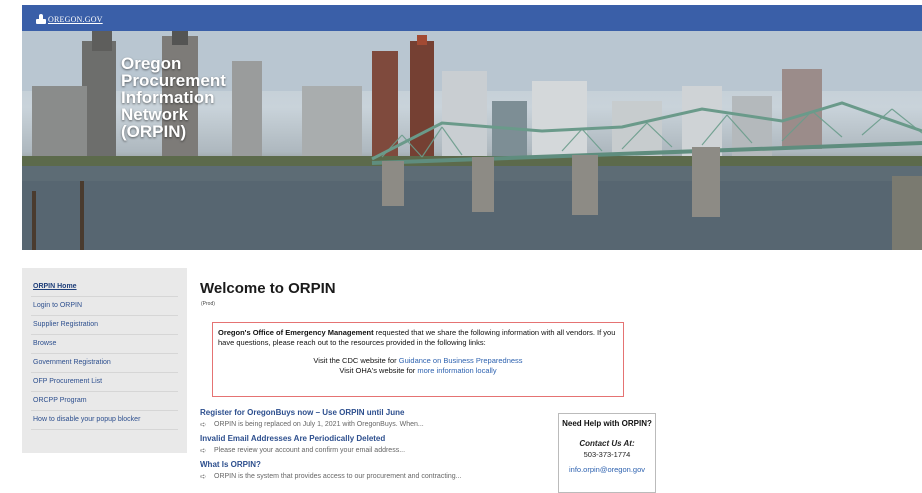  Describe the element at coordinates (151, 63) in the screenshot. I see `hero-title-line: Oregon` at that location.